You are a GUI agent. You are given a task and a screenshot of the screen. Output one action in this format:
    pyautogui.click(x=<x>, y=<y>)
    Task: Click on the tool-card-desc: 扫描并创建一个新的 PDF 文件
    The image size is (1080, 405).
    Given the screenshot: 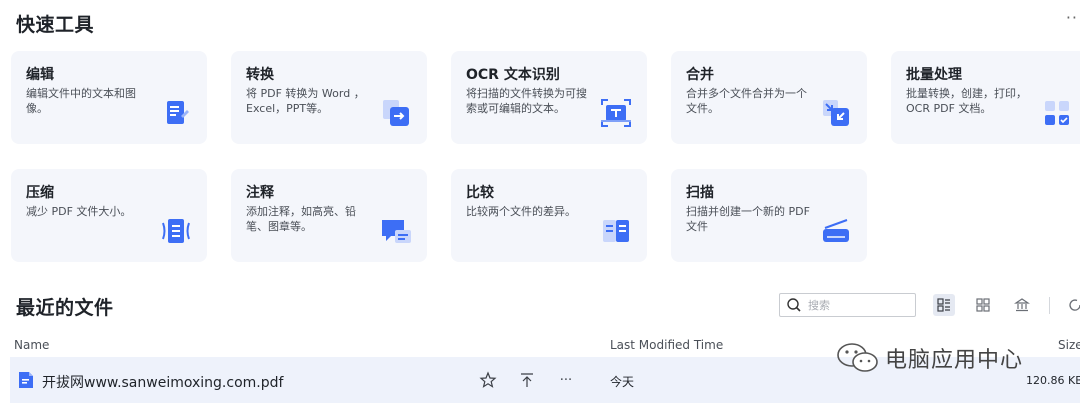 What is the action you would take?
    pyautogui.click(x=748, y=219)
    